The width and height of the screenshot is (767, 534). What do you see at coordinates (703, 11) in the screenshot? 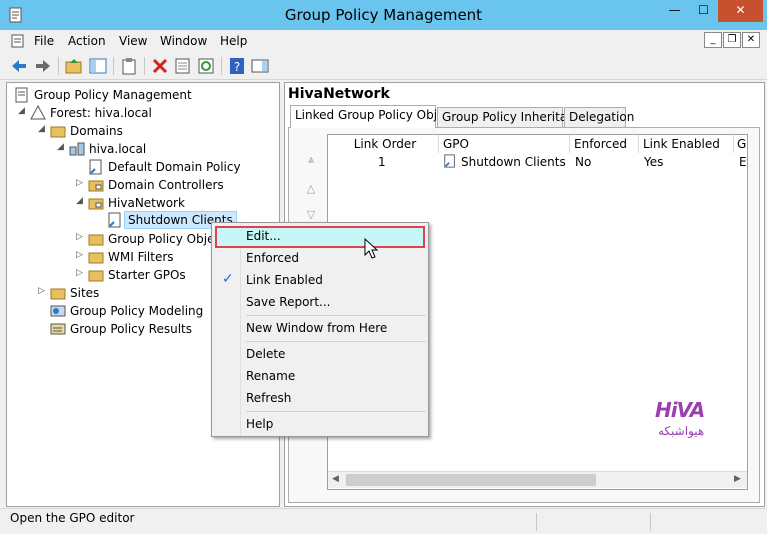
I see `maximize-button: ☐` at bounding box center [703, 11].